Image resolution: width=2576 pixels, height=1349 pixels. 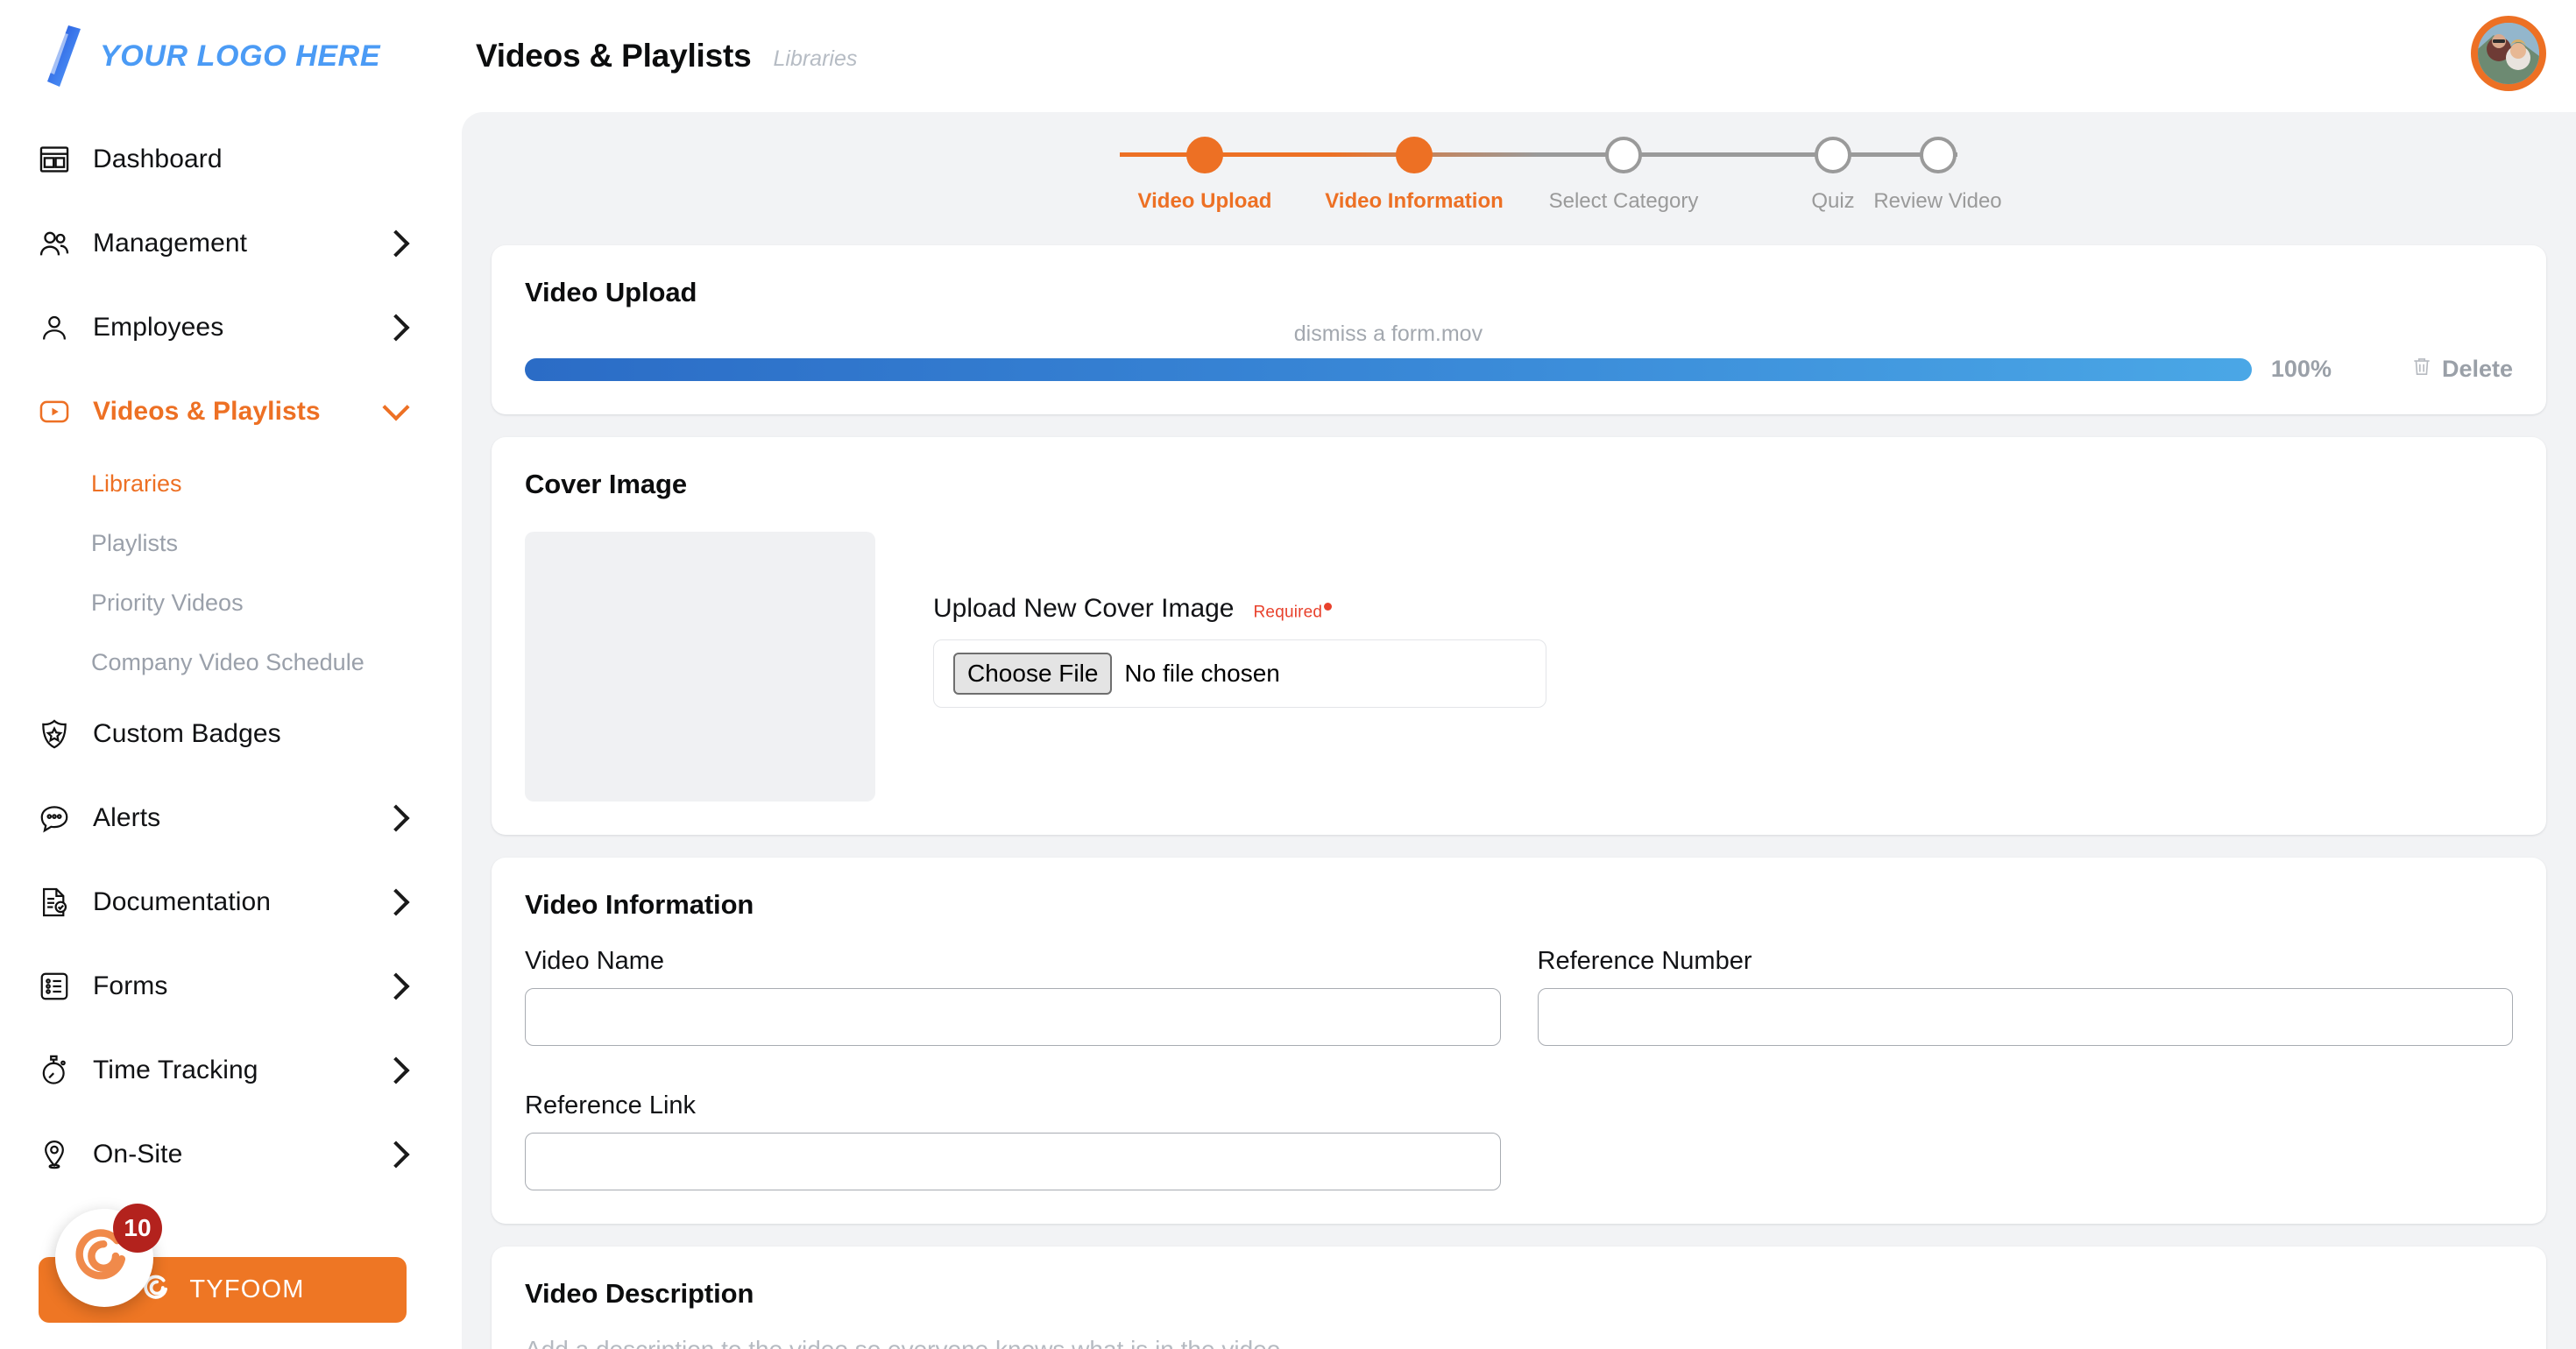 I want to click on upload-progress-percent: 100%, so click(x=2301, y=369).